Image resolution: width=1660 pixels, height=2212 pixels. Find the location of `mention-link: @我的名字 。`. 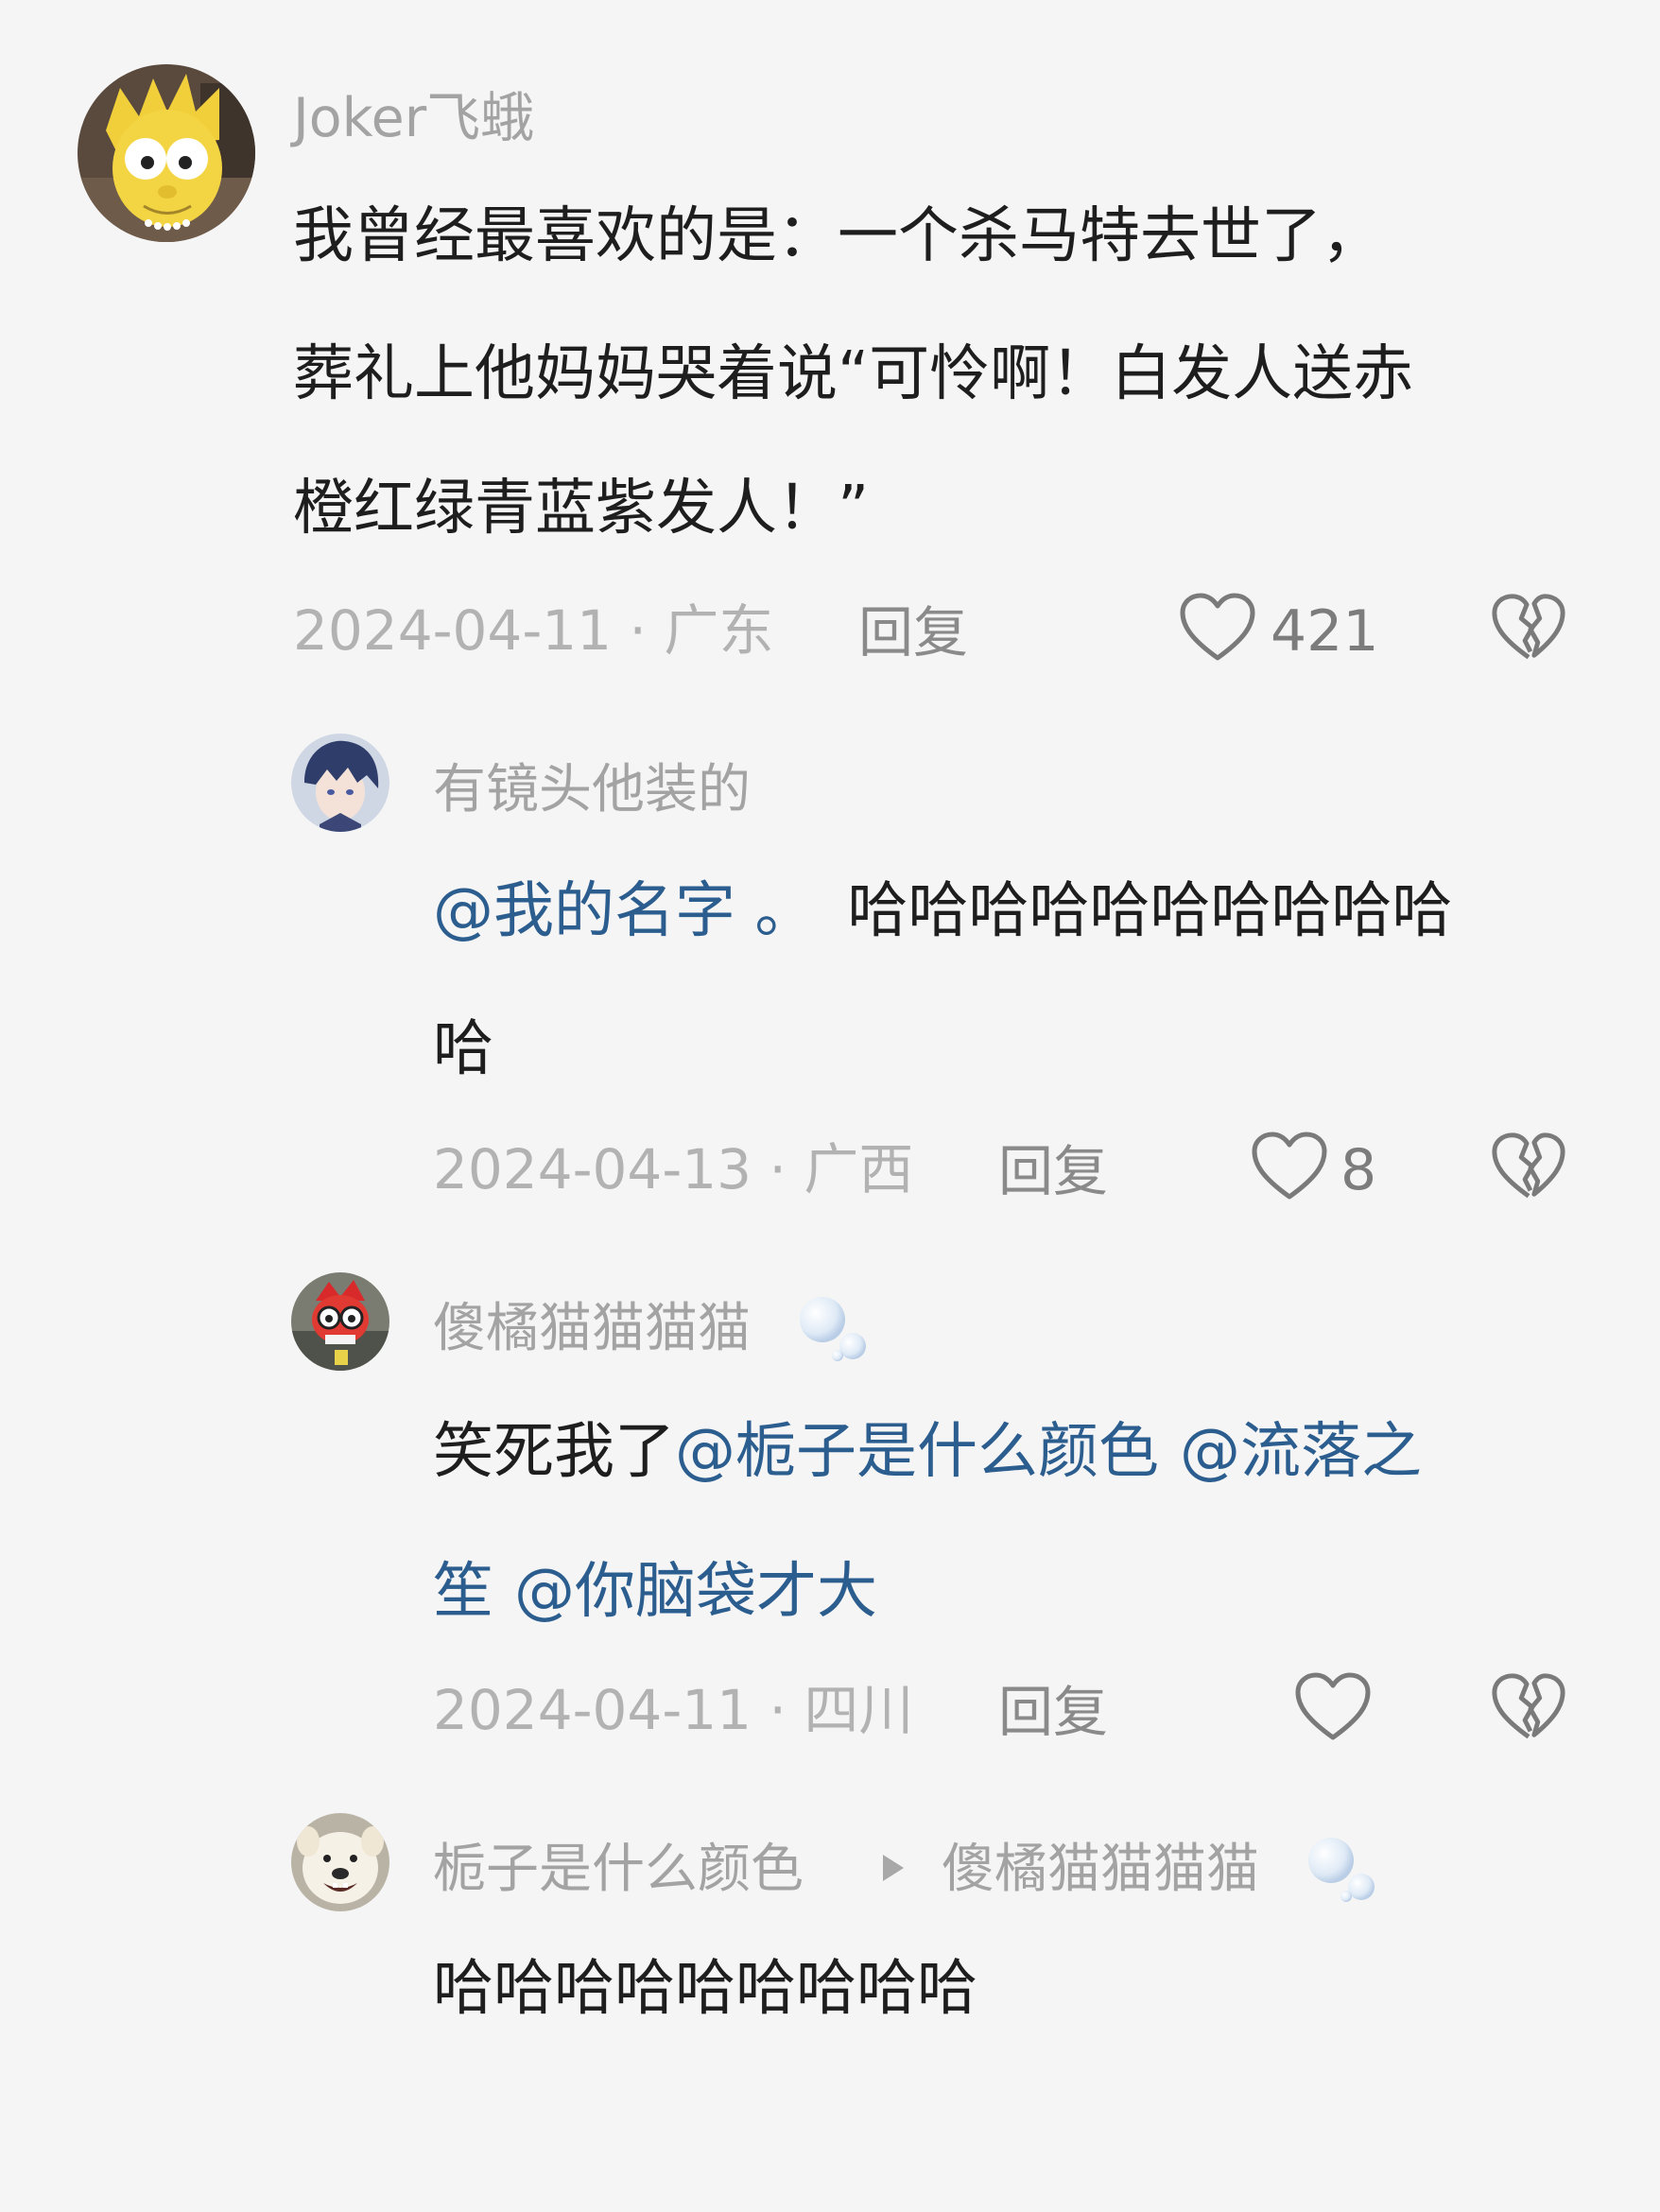

mention-link: @我的名字 。 is located at coordinates (624, 911).